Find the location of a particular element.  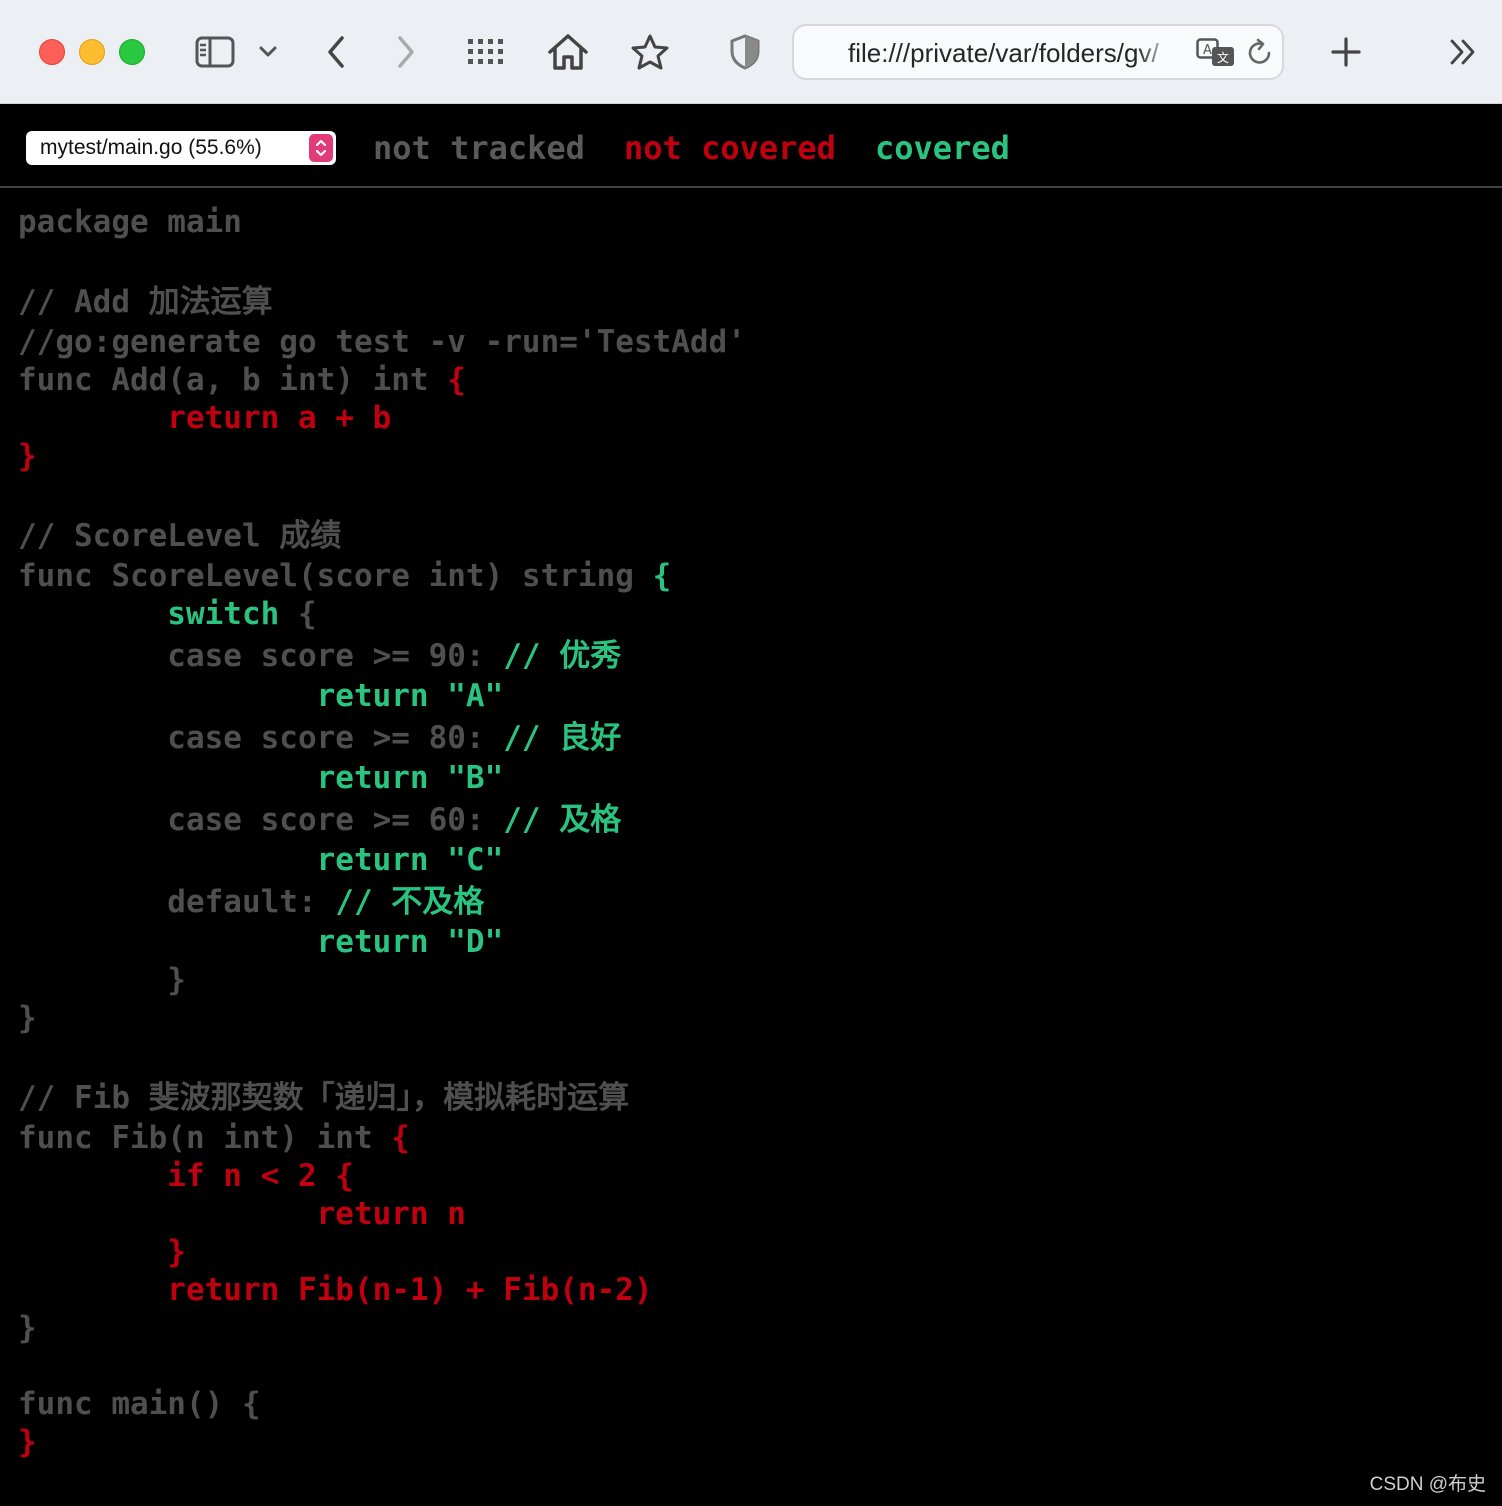

code-line: return a + b is located at coordinates (204, 418).